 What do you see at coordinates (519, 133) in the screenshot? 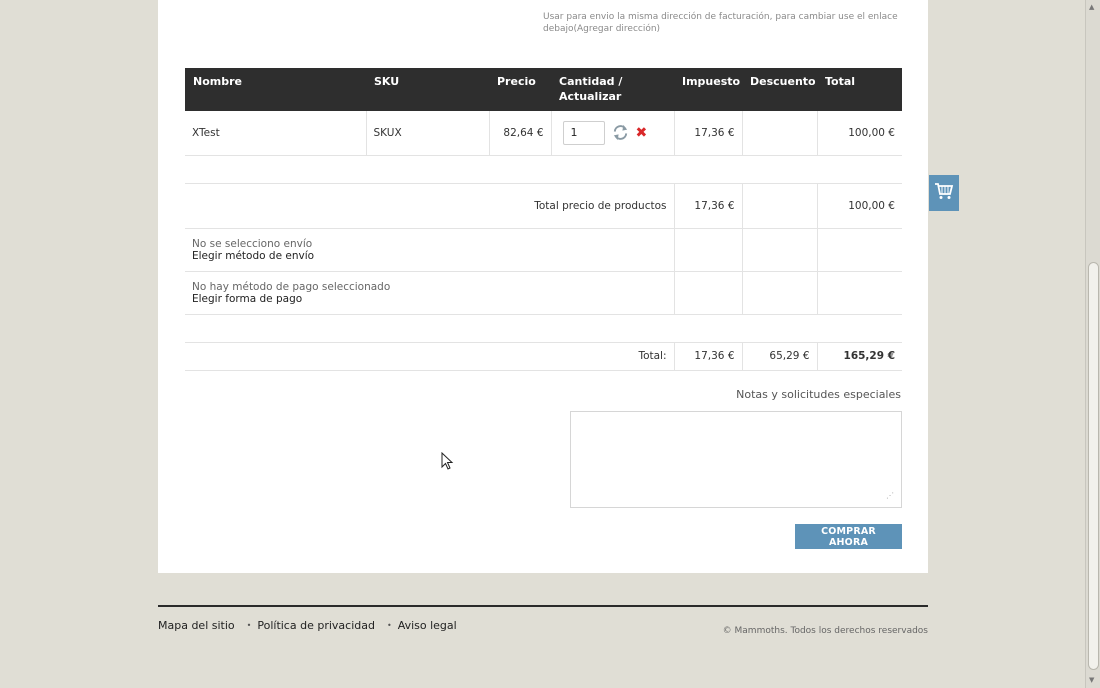
I see `item-price: 82,64 €` at bounding box center [519, 133].